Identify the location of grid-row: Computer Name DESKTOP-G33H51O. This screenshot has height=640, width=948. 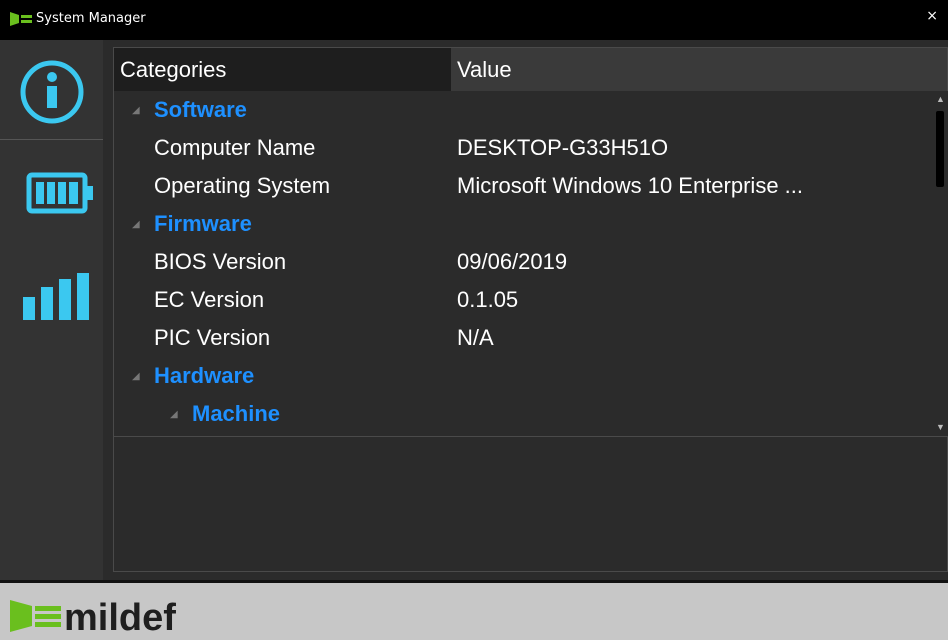
(523, 148).